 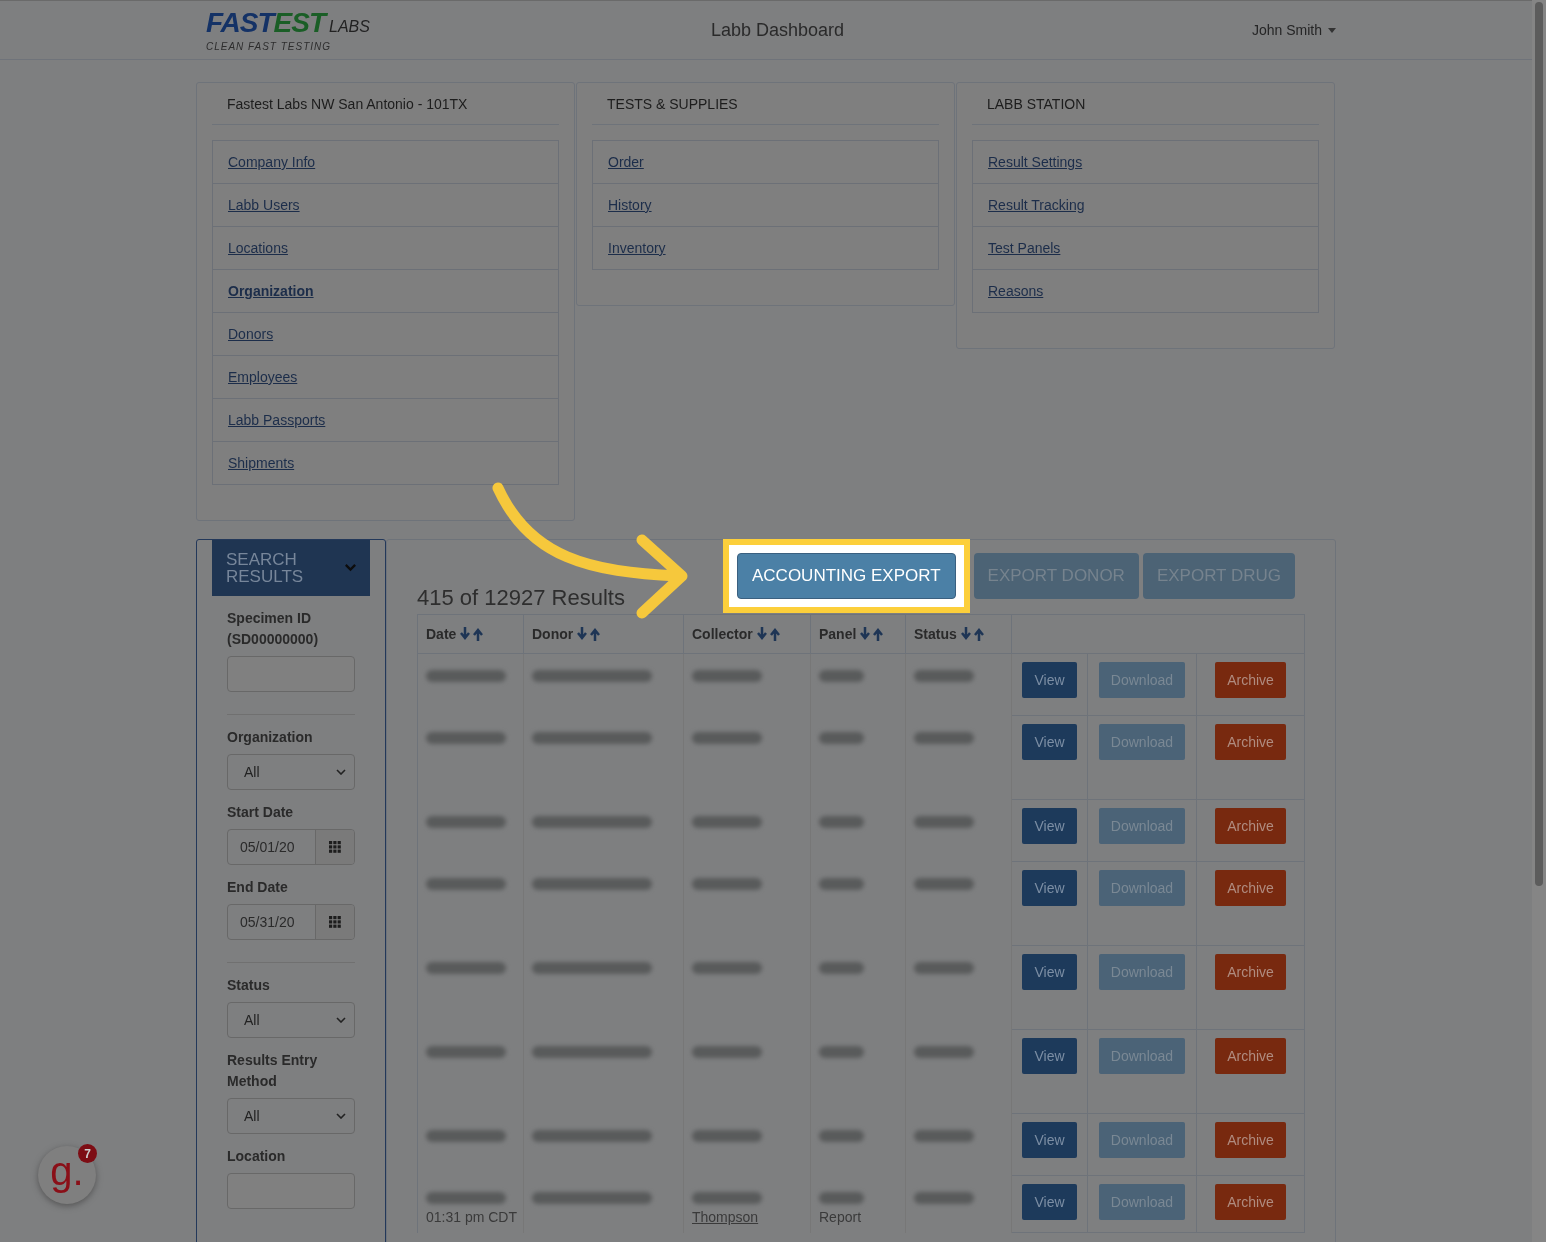 I want to click on notification-badge: 7, so click(x=87, y=1153).